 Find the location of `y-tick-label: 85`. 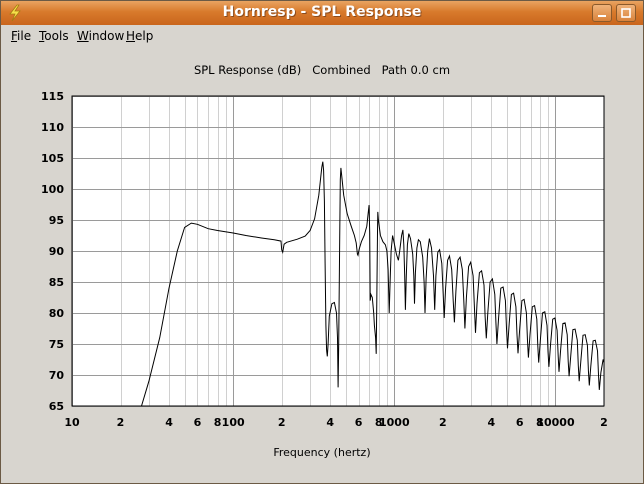

y-tick-label: 85 is located at coordinates (56, 282).